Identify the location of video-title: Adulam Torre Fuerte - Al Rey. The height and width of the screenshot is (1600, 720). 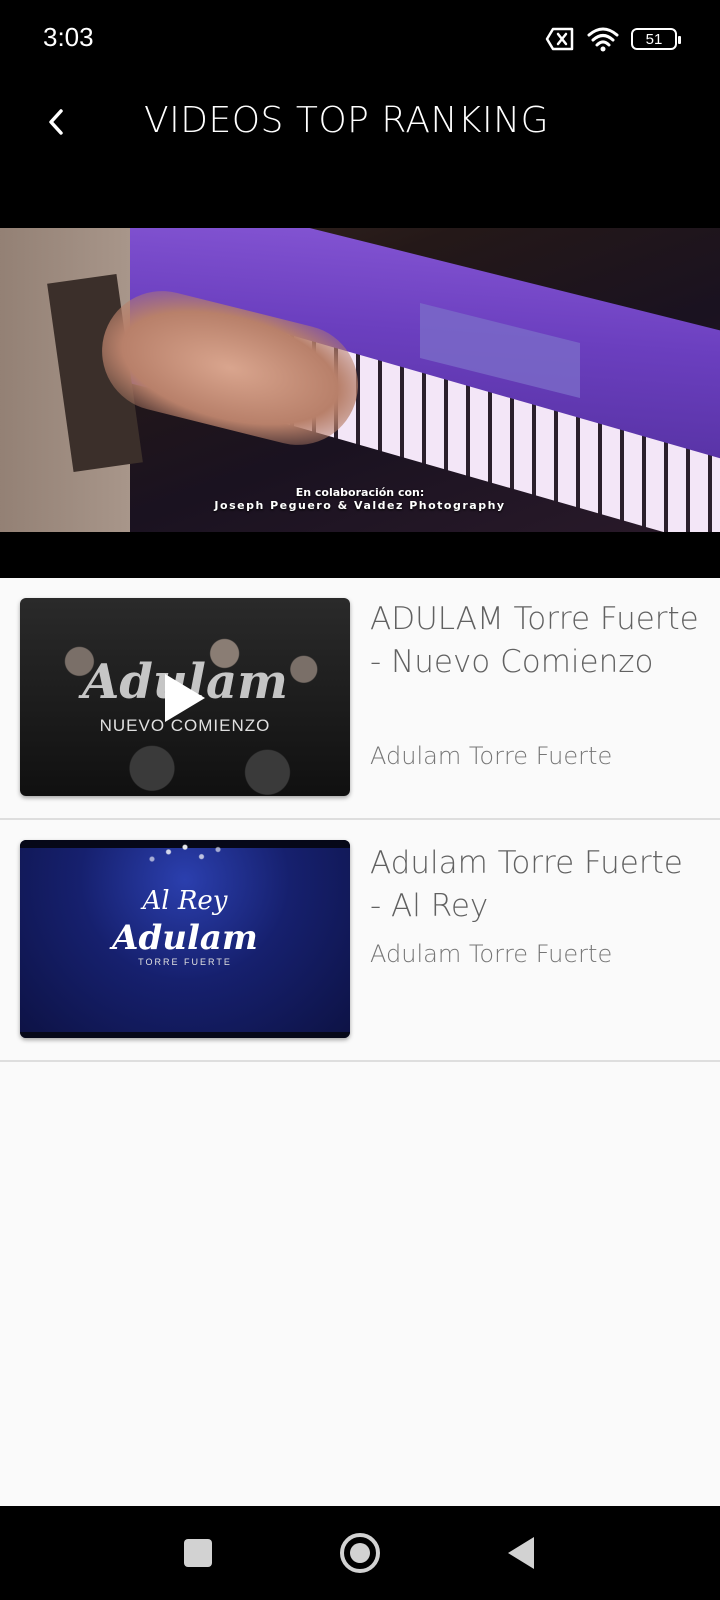
(526, 884).